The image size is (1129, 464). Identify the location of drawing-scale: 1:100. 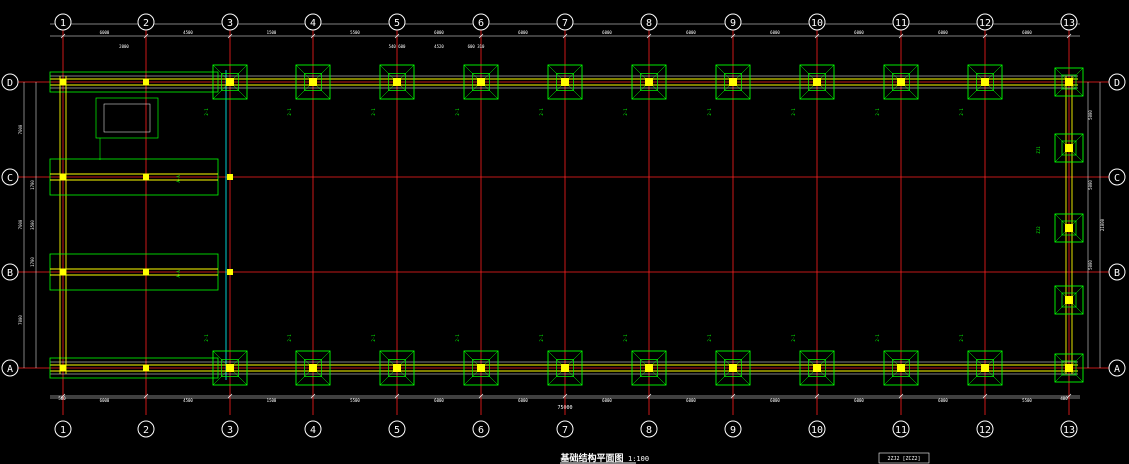
(638, 459).